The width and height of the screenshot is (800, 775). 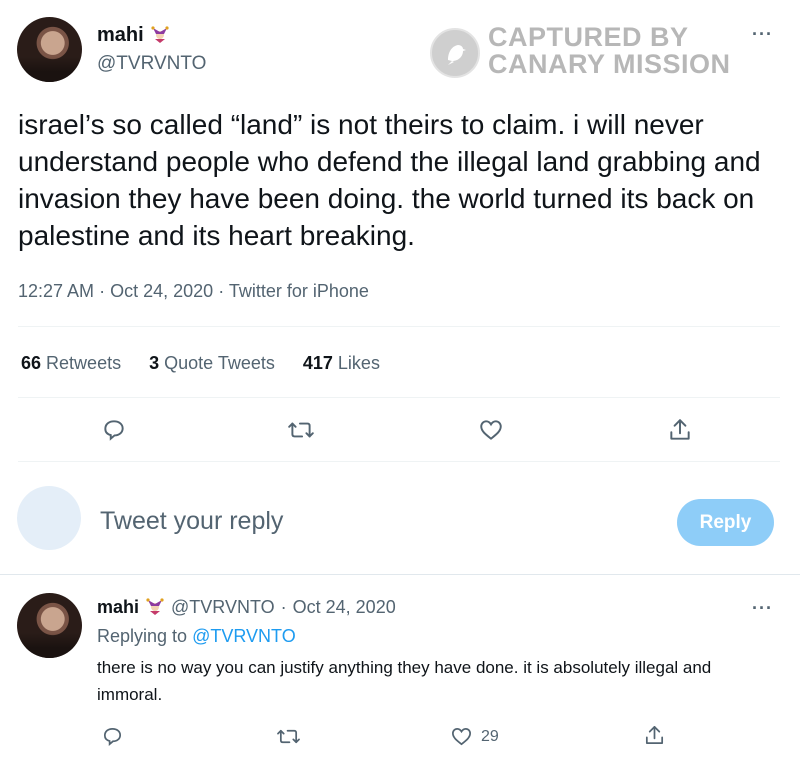 What do you see at coordinates (114, 430) in the screenshot?
I see `reply-action-icon` at bounding box center [114, 430].